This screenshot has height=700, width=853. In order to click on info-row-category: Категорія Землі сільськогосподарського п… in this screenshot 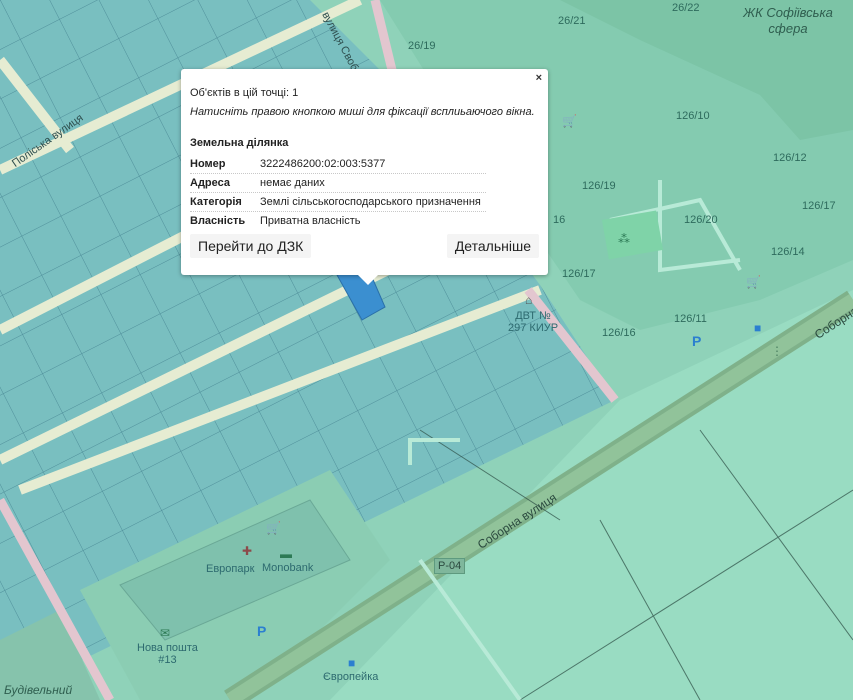, I will do `click(338, 202)`.